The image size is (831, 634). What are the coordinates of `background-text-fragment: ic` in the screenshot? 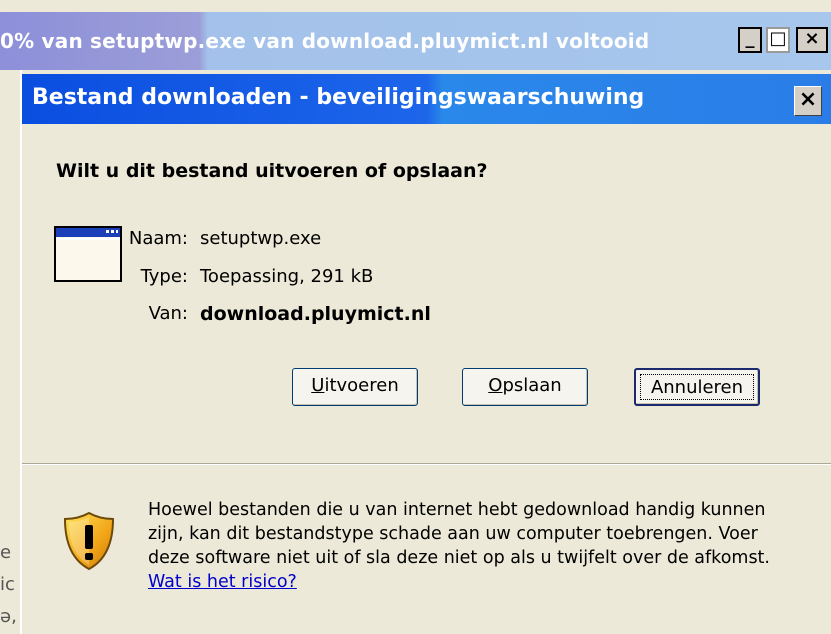 It's located at (7, 584).